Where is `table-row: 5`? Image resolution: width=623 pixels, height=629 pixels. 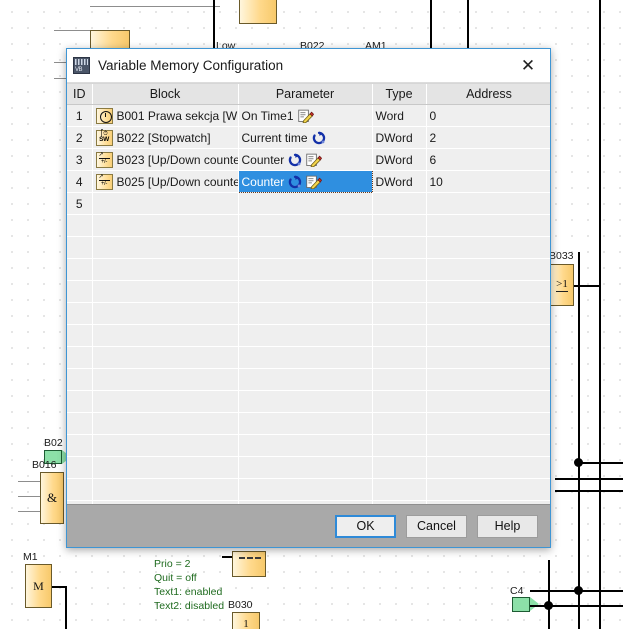
table-row: 5 is located at coordinates (308, 203).